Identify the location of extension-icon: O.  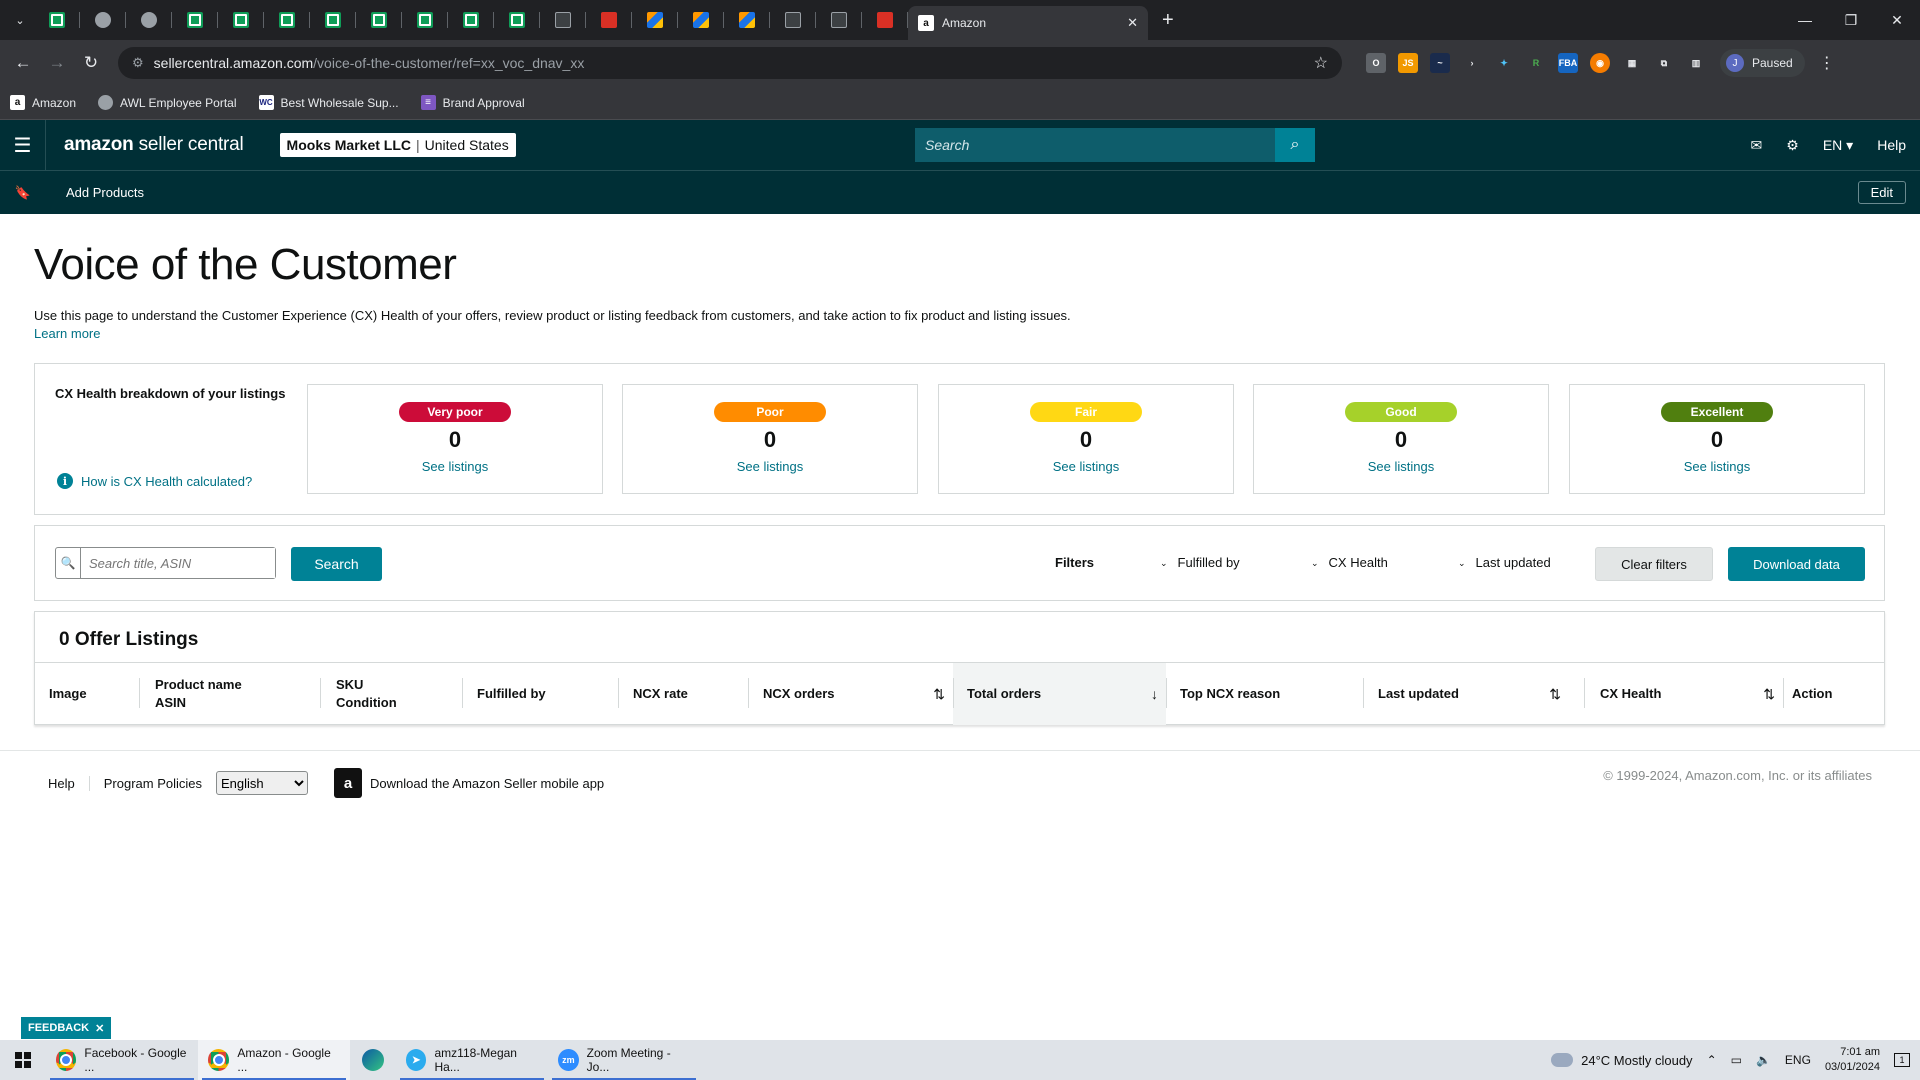
(1376, 63).